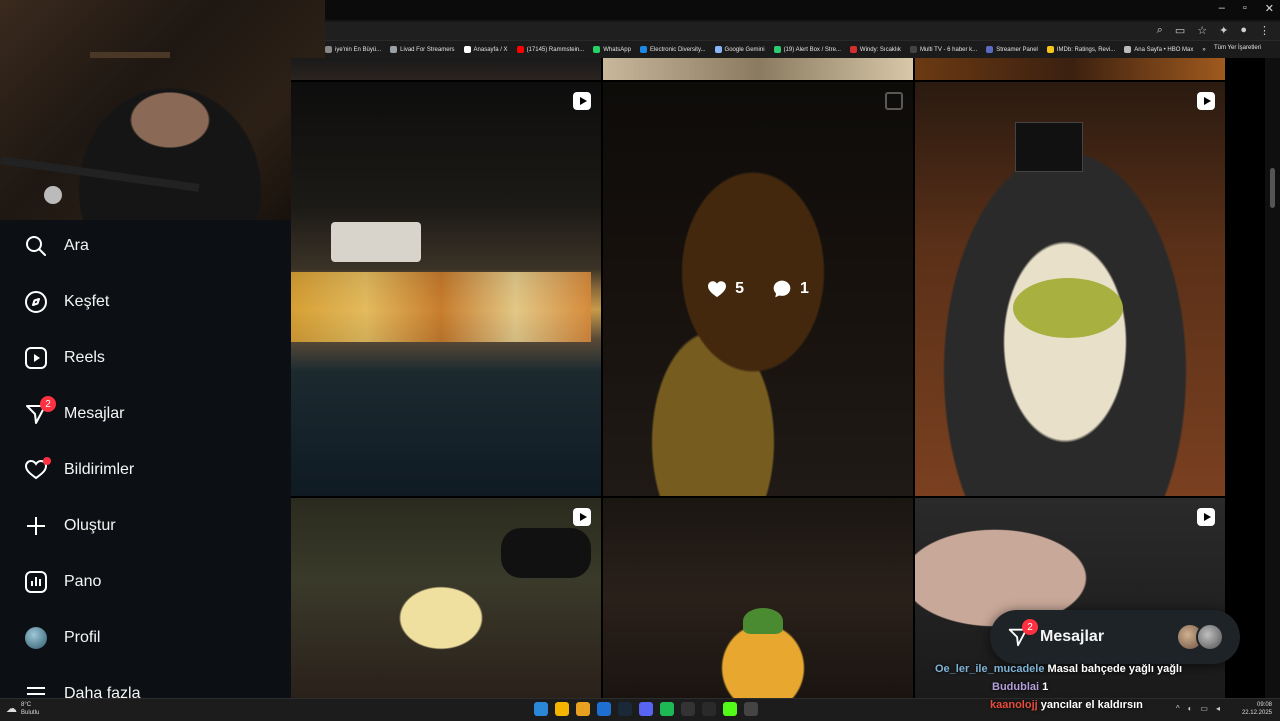 The width and height of the screenshot is (1280, 721). Describe the element at coordinates (782, 289) in the screenshot. I see `comment-icon` at that location.